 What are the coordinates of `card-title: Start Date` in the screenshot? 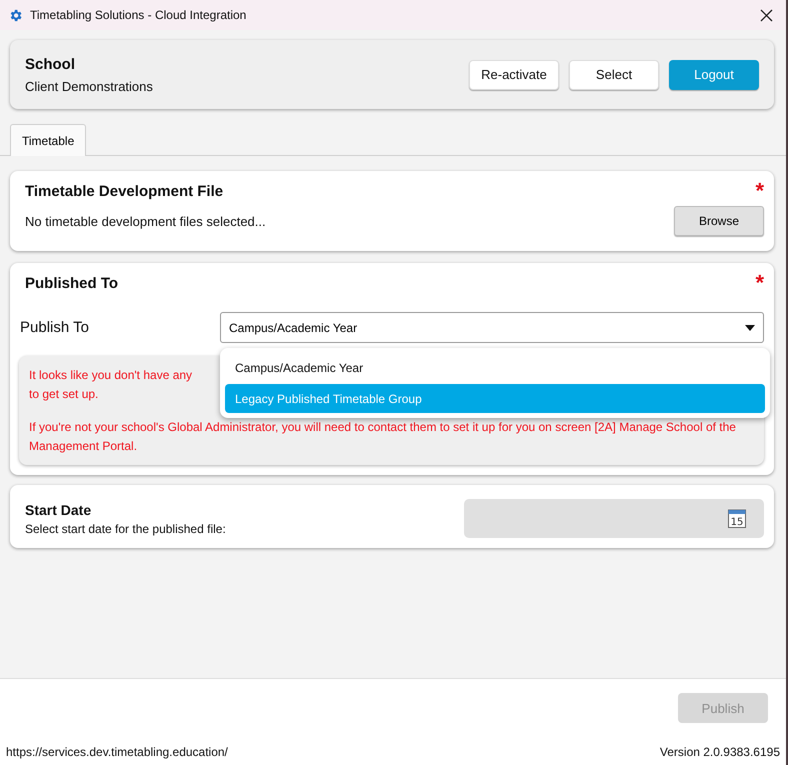 It's located at (58, 510).